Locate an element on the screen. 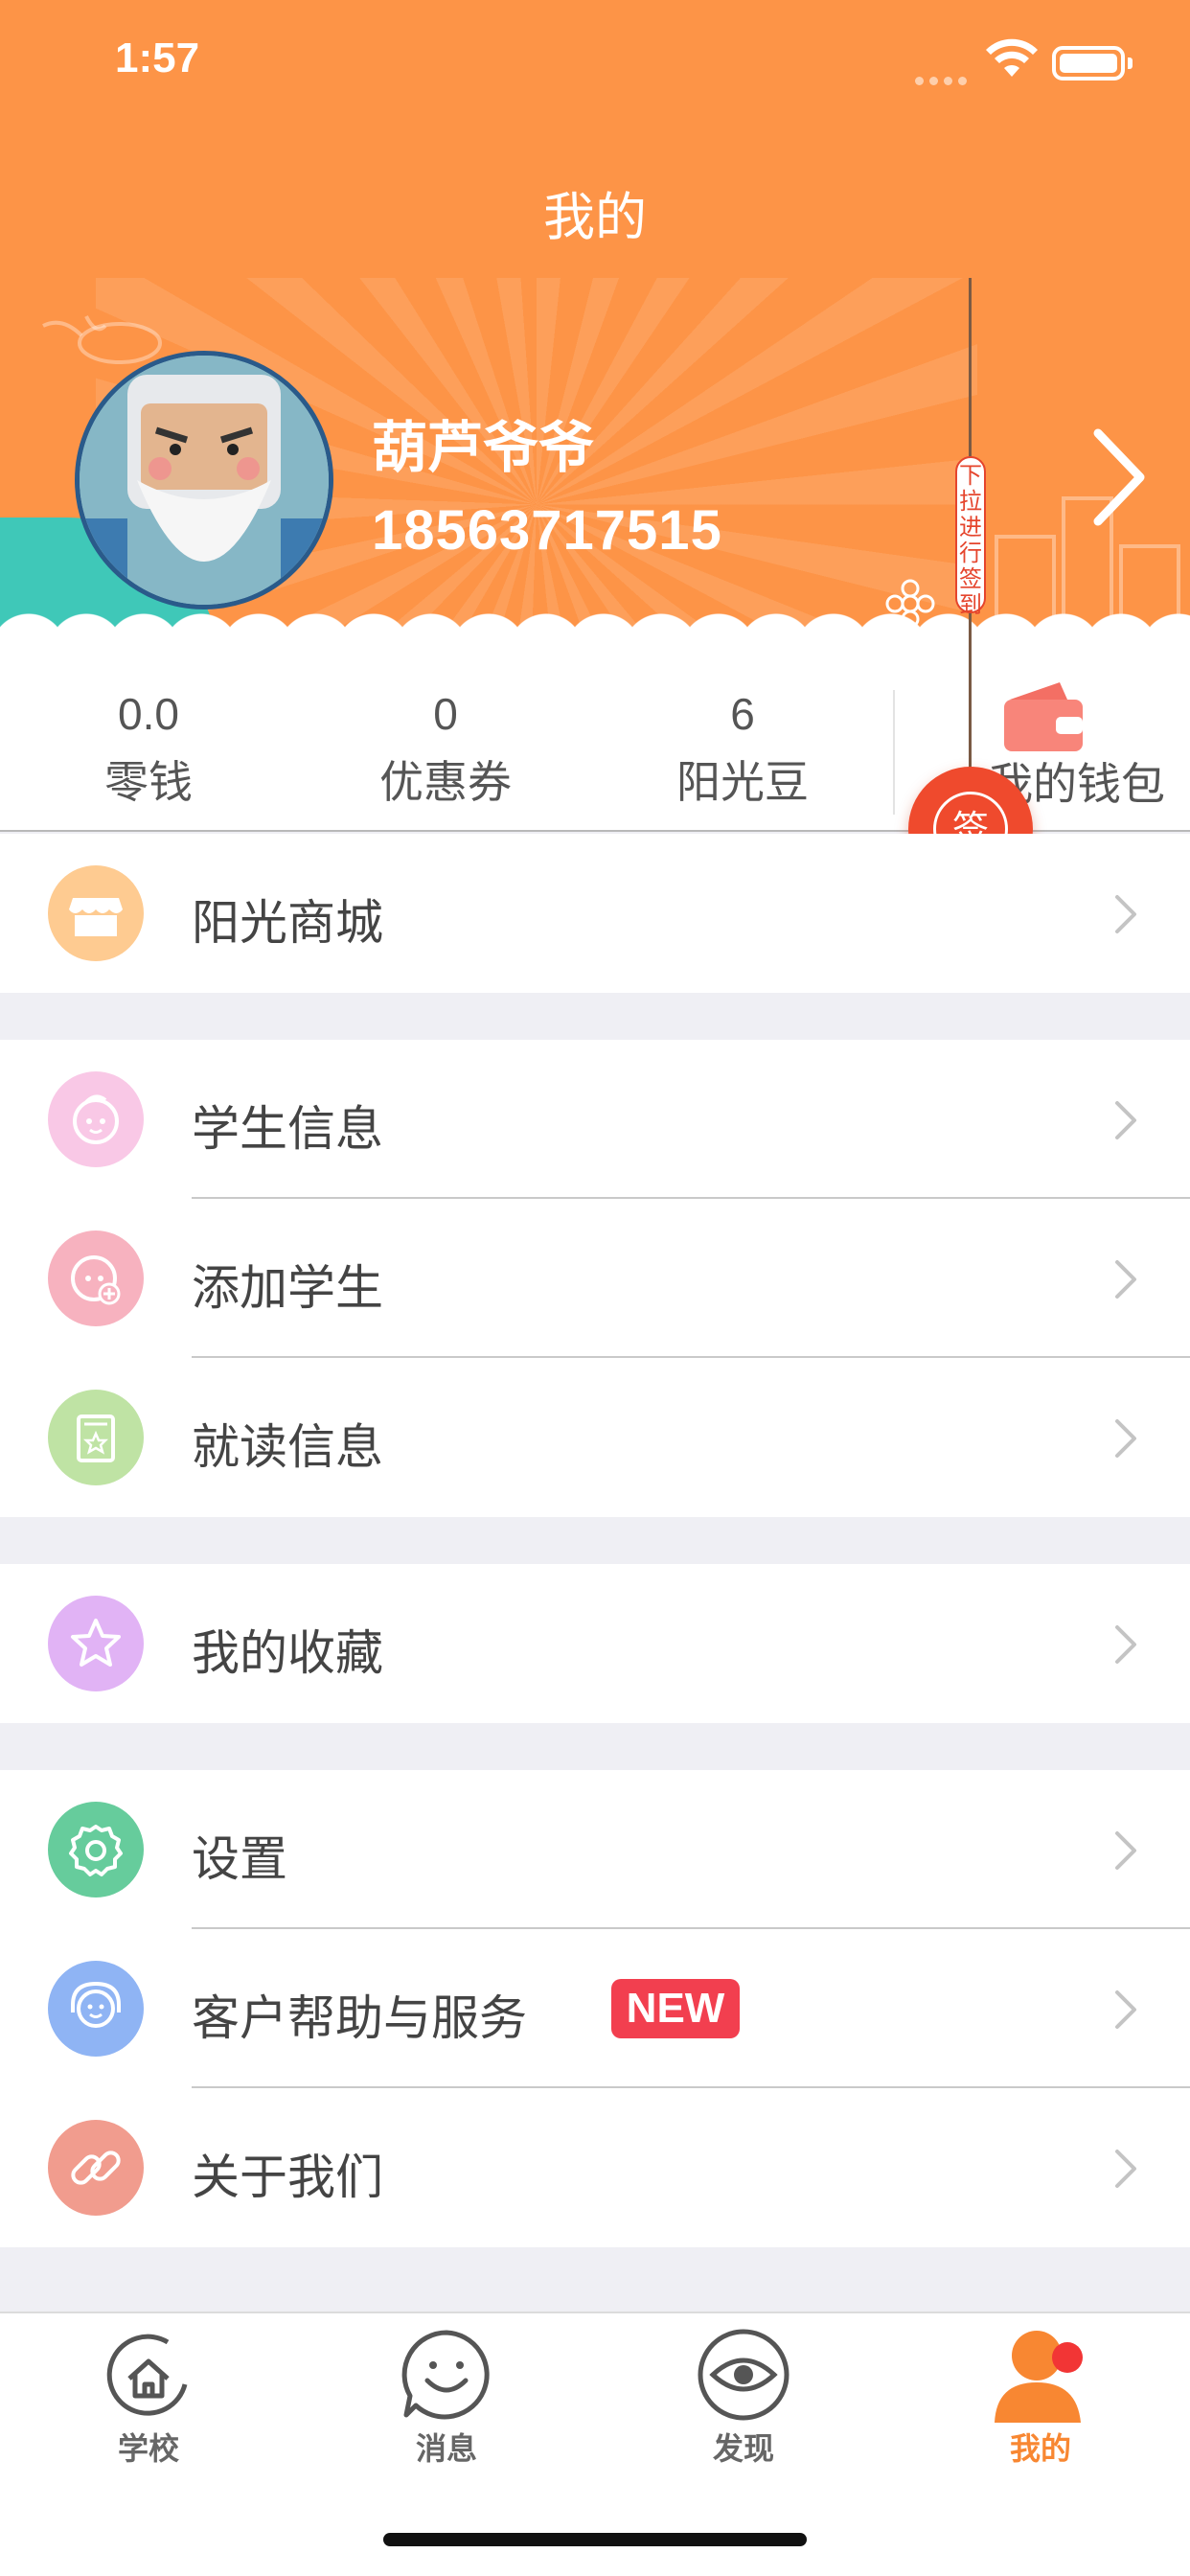  tab-messages: 消息 is located at coordinates (447, 2398).